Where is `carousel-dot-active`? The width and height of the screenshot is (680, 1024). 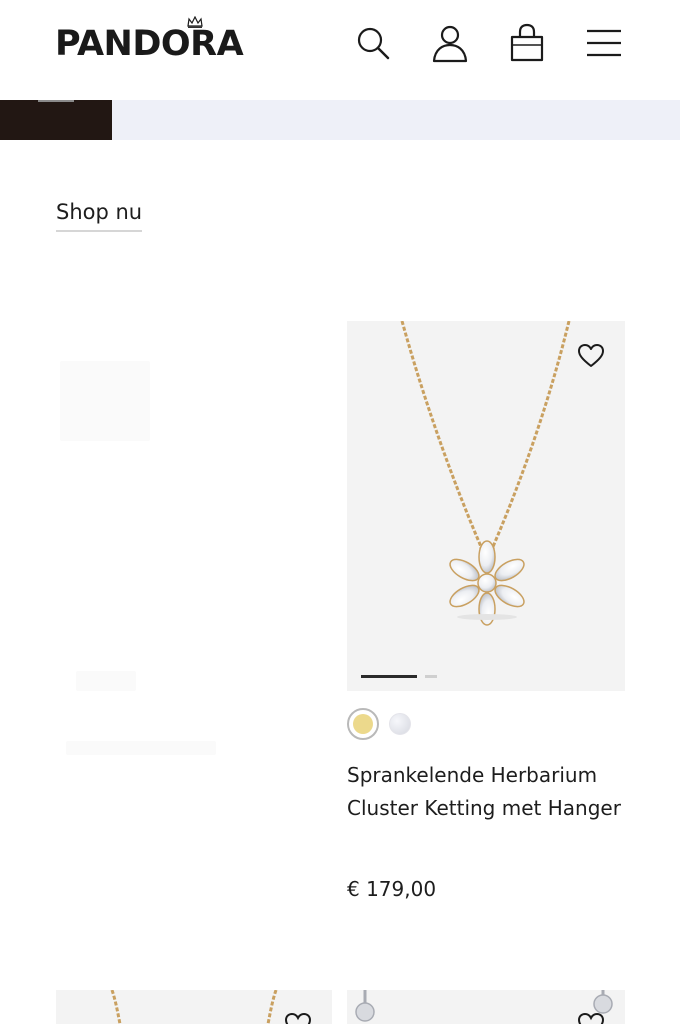 carousel-dot-active is located at coordinates (389, 676).